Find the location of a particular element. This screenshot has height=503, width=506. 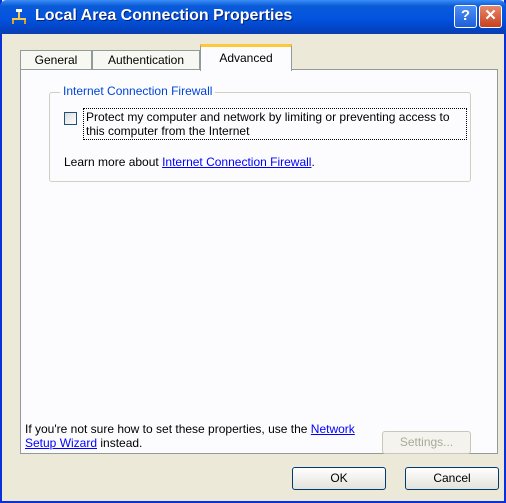

firewall-group-title: Internet Connection Firewall is located at coordinates (138, 91).